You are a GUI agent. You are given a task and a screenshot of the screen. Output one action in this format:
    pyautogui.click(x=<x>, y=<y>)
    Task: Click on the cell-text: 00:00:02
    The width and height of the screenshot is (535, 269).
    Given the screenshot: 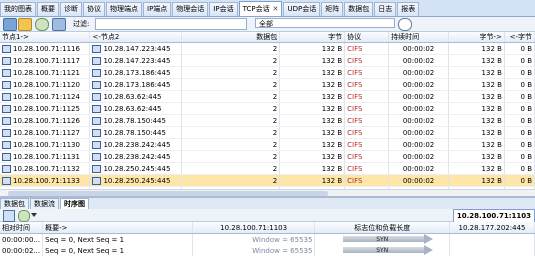 What is the action you would take?
    pyautogui.click(x=418, y=48)
    